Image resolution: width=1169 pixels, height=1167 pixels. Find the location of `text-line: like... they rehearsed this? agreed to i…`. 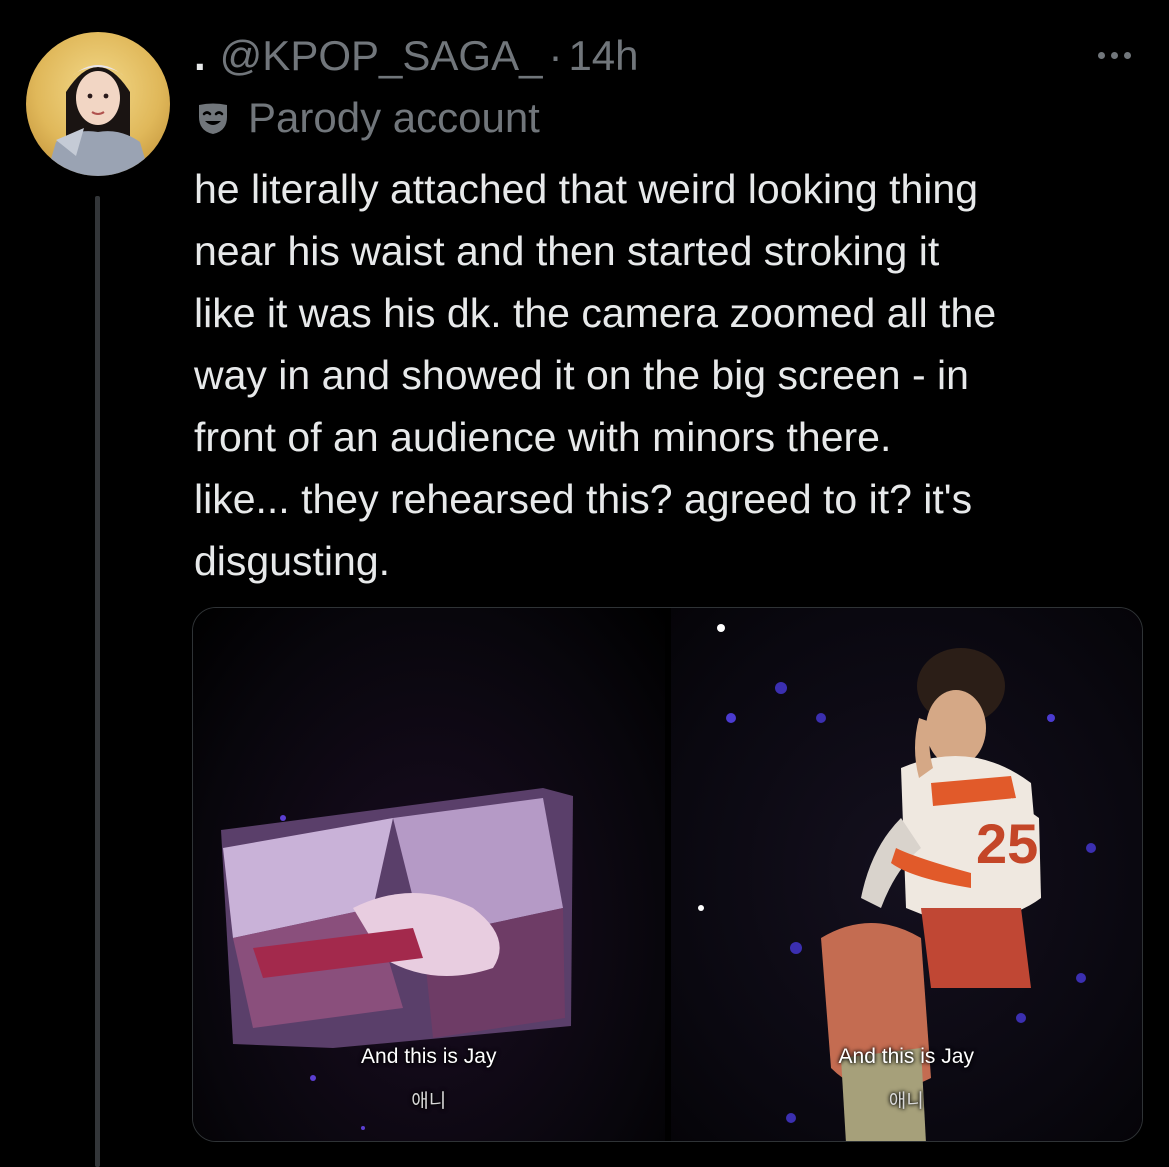

text-line: like... they rehearsed this? agreed to i… is located at coordinates (583, 499).